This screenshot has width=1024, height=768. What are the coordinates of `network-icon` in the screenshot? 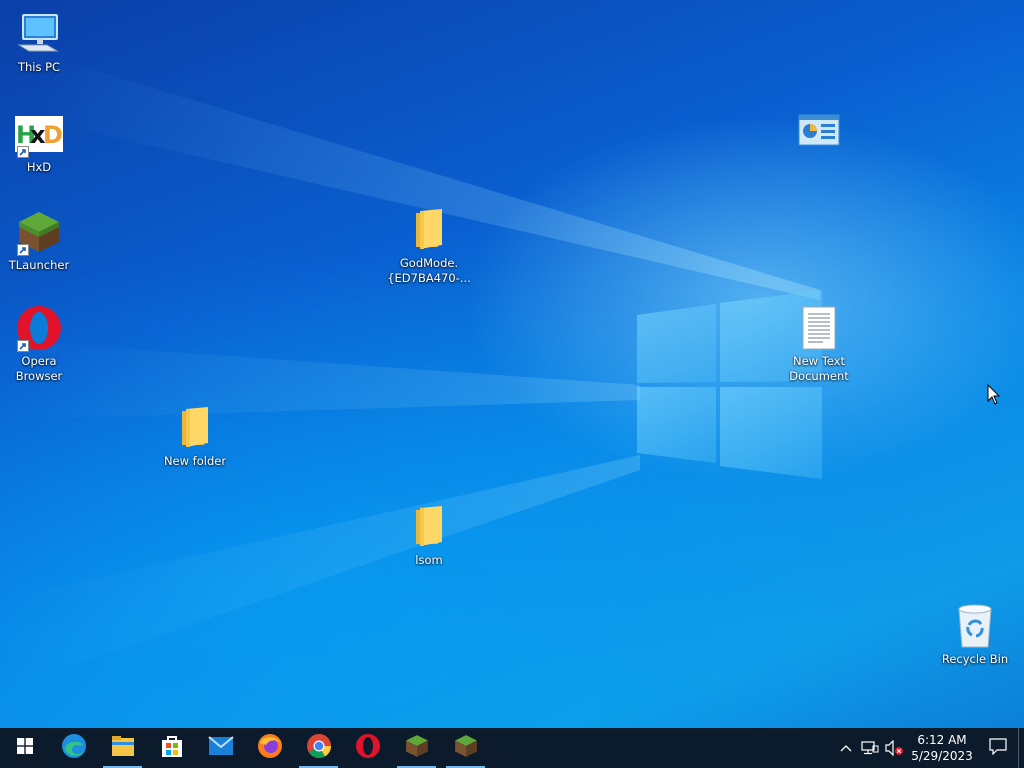 It's located at (870, 748).